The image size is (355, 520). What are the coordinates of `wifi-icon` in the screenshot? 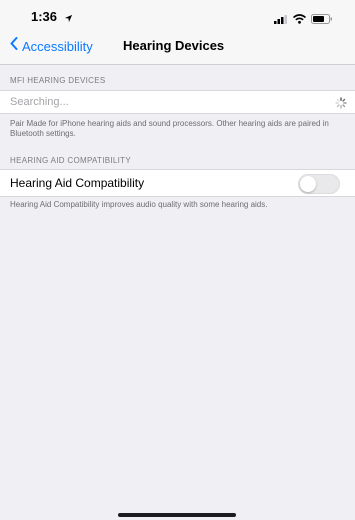 It's located at (299, 20).